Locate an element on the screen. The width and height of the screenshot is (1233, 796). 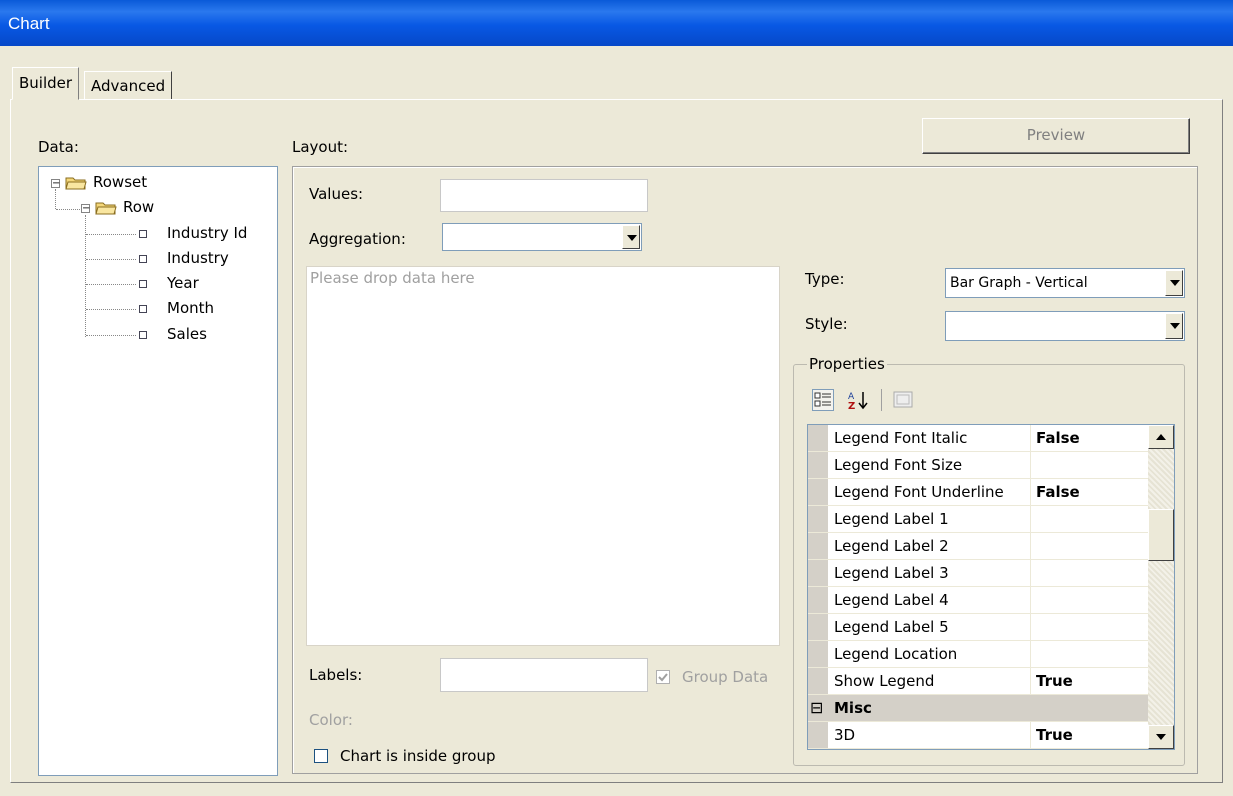
preview-button: Preview is located at coordinates (1056, 136).